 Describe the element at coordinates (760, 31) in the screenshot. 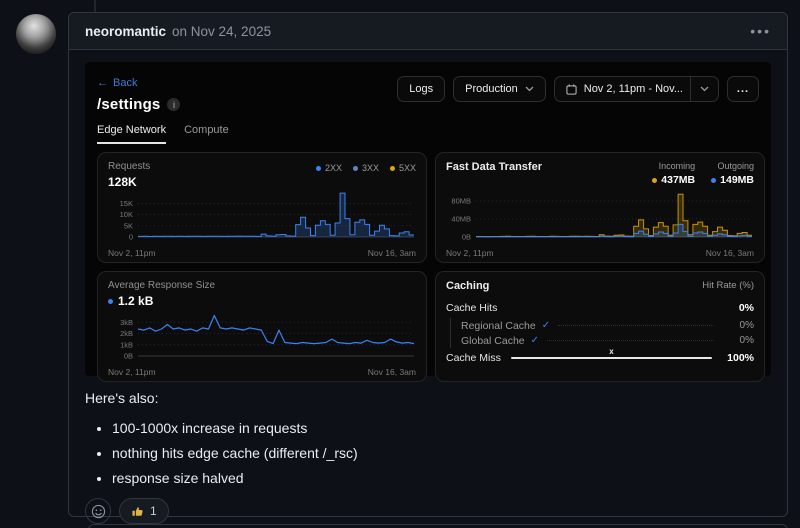

I see `kebab-menu-icon: •••` at that location.